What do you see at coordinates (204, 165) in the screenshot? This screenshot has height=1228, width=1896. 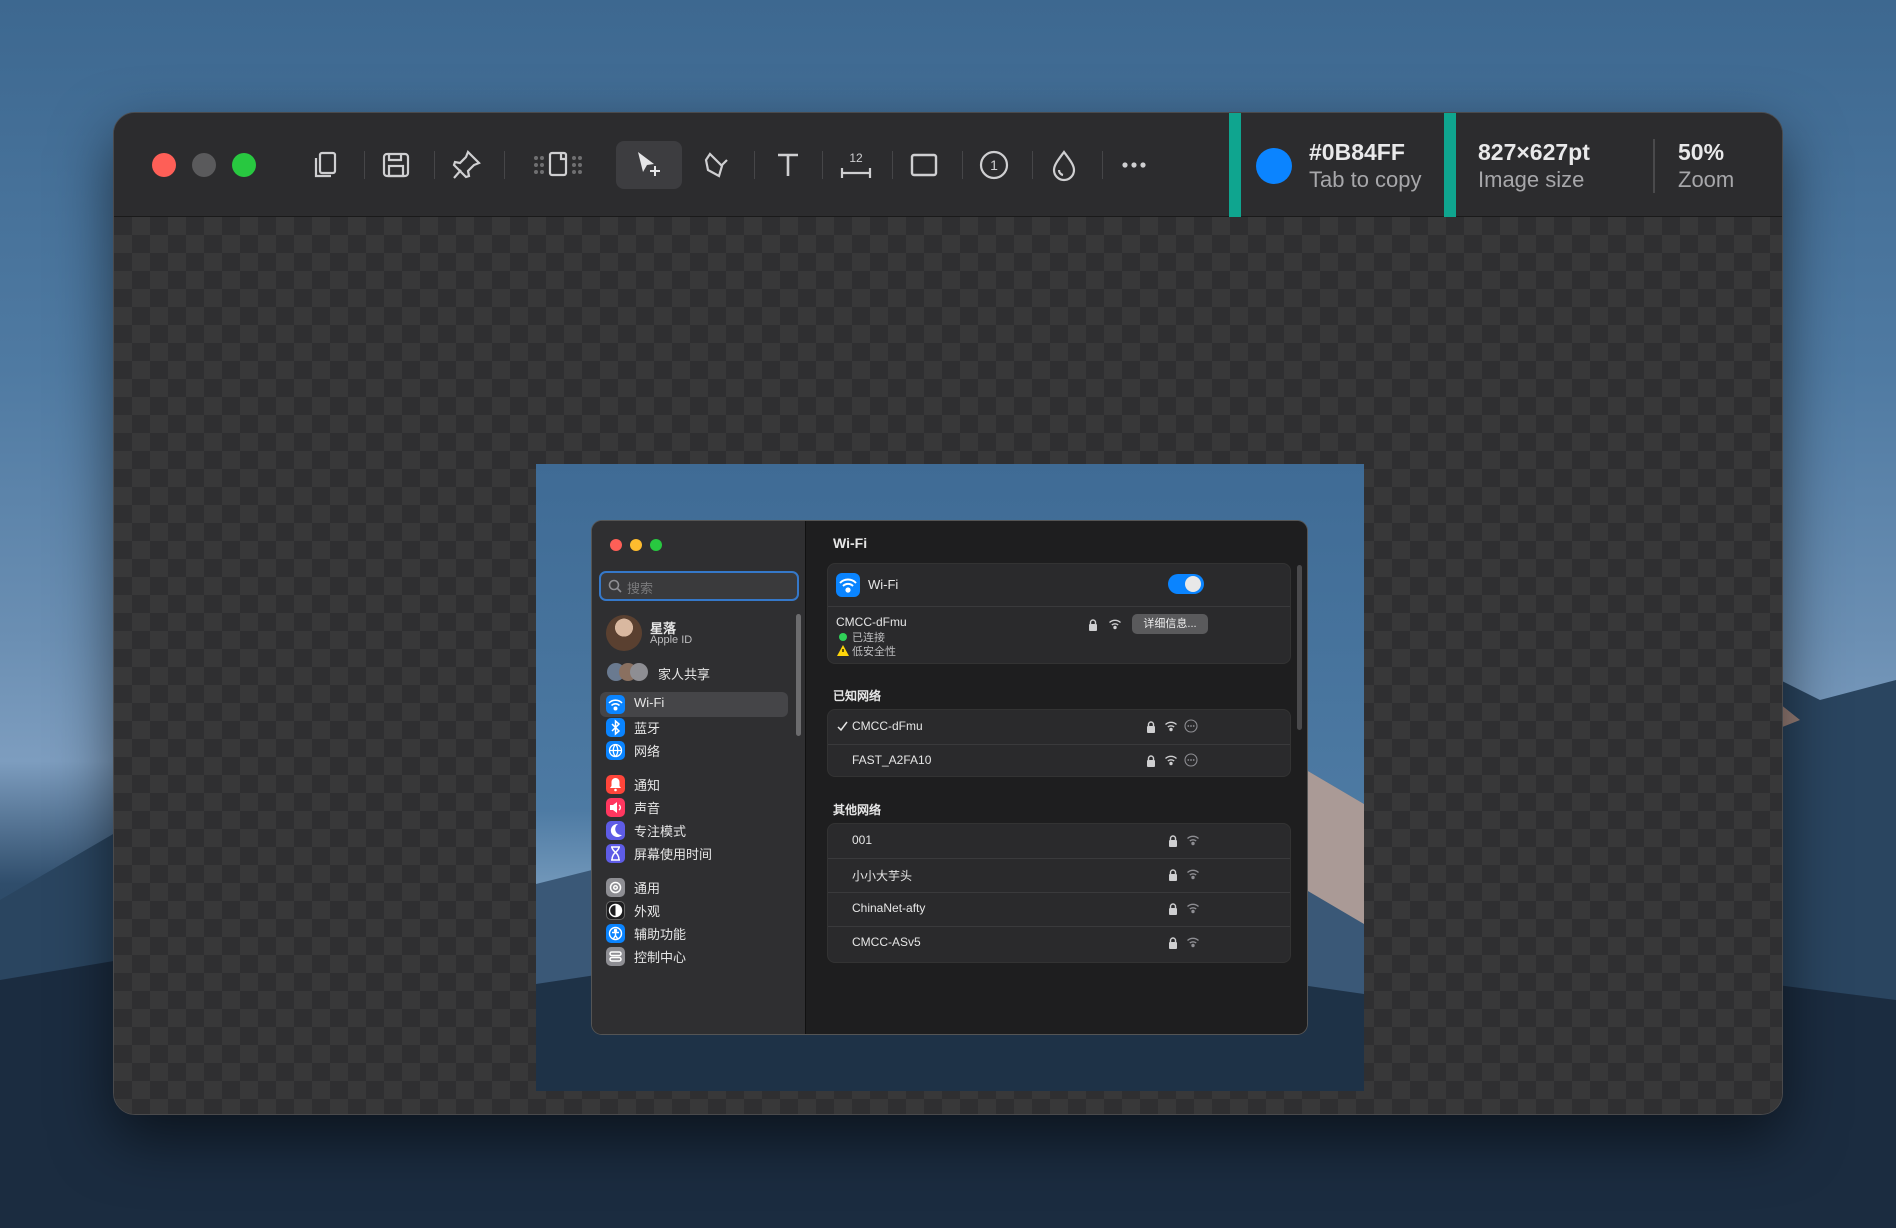 I see `minimize-button` at bounding box center [204, 165].